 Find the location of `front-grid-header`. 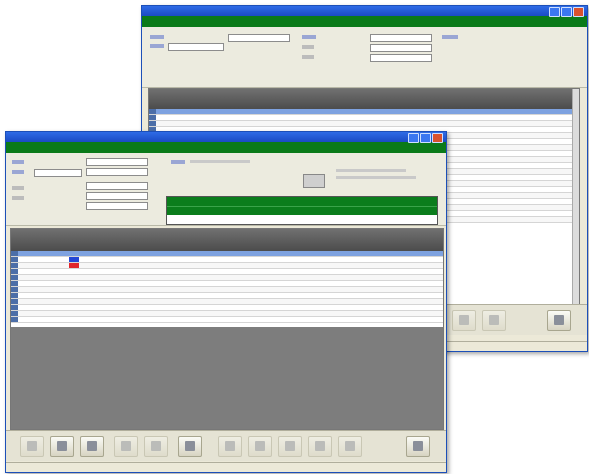

front-grid-header is located at coordinates (227, 240).